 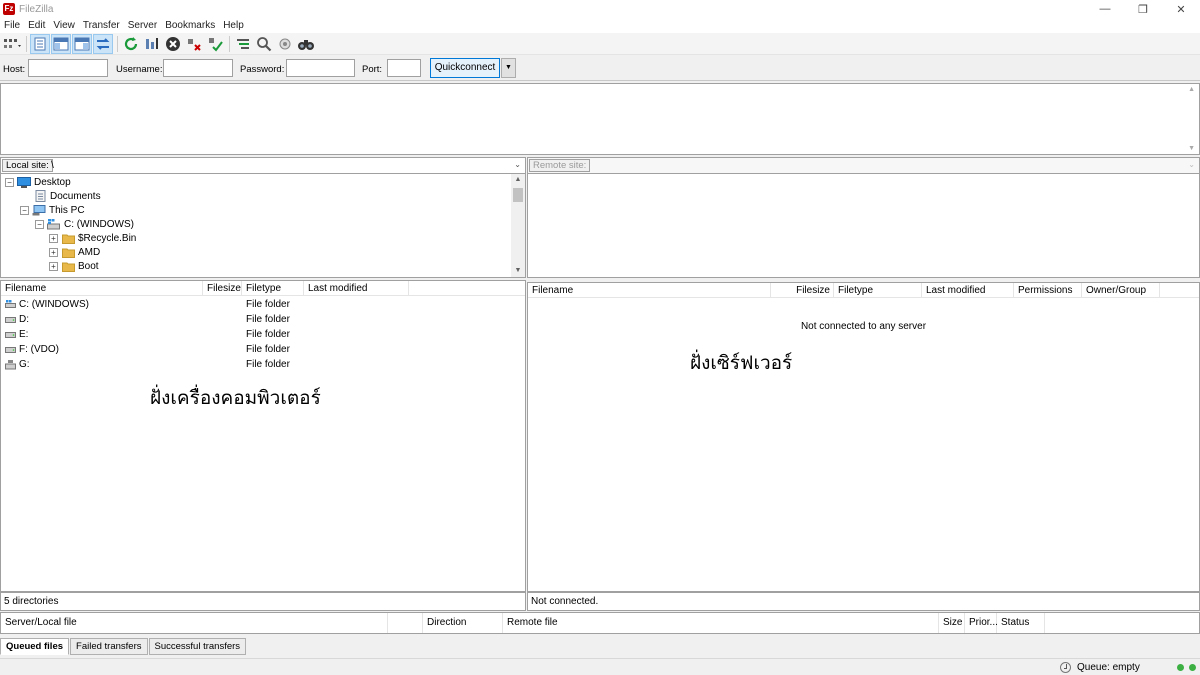 I want to click on local-site-bar: Local site: ⌄, so click(x=263, y=165).